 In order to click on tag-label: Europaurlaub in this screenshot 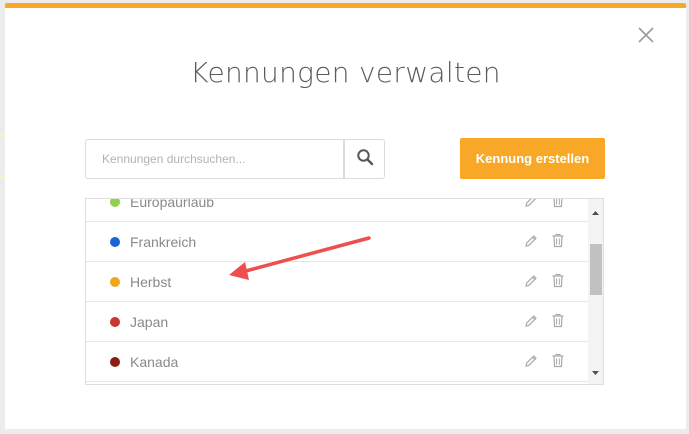, I will do `click(172, 204)`.